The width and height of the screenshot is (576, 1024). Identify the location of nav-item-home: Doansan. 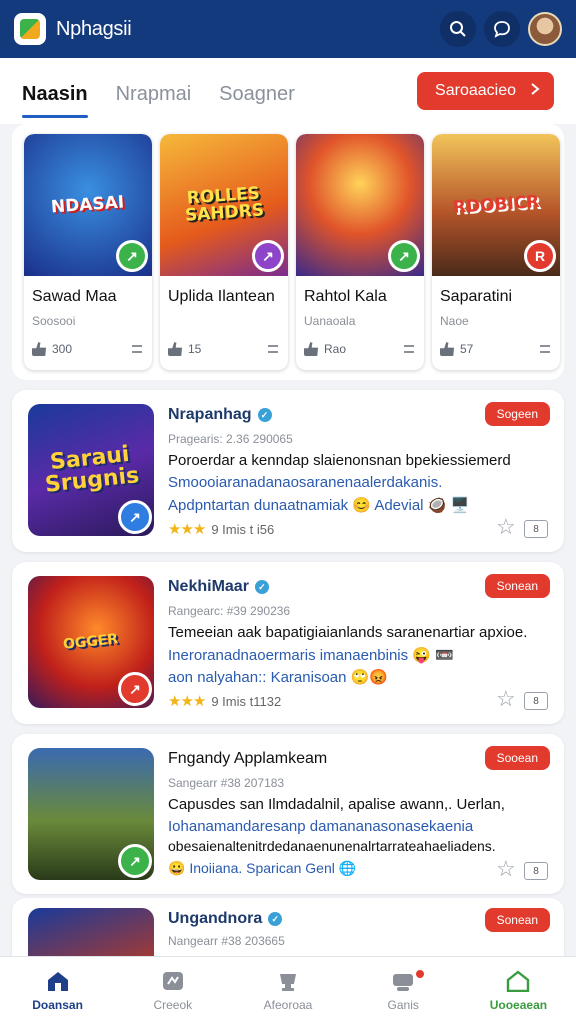
(57, 990).